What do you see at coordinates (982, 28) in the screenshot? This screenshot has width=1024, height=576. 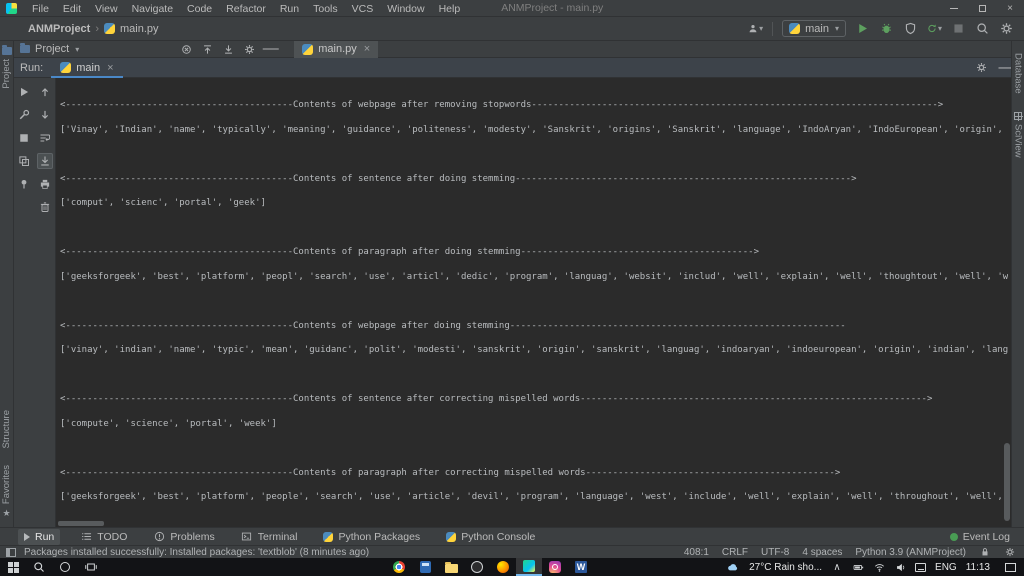 I see `search-everywhere-icon` at bounding box center [982, 28].